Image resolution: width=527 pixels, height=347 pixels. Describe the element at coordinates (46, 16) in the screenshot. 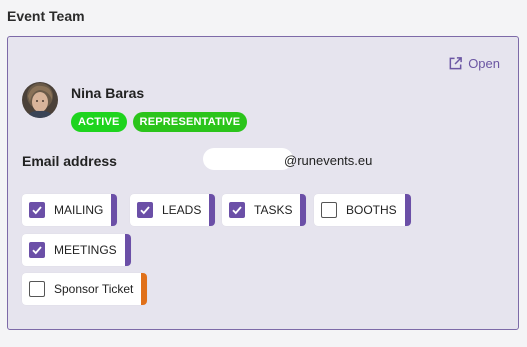

I see `section-title: Event Team` at that location.